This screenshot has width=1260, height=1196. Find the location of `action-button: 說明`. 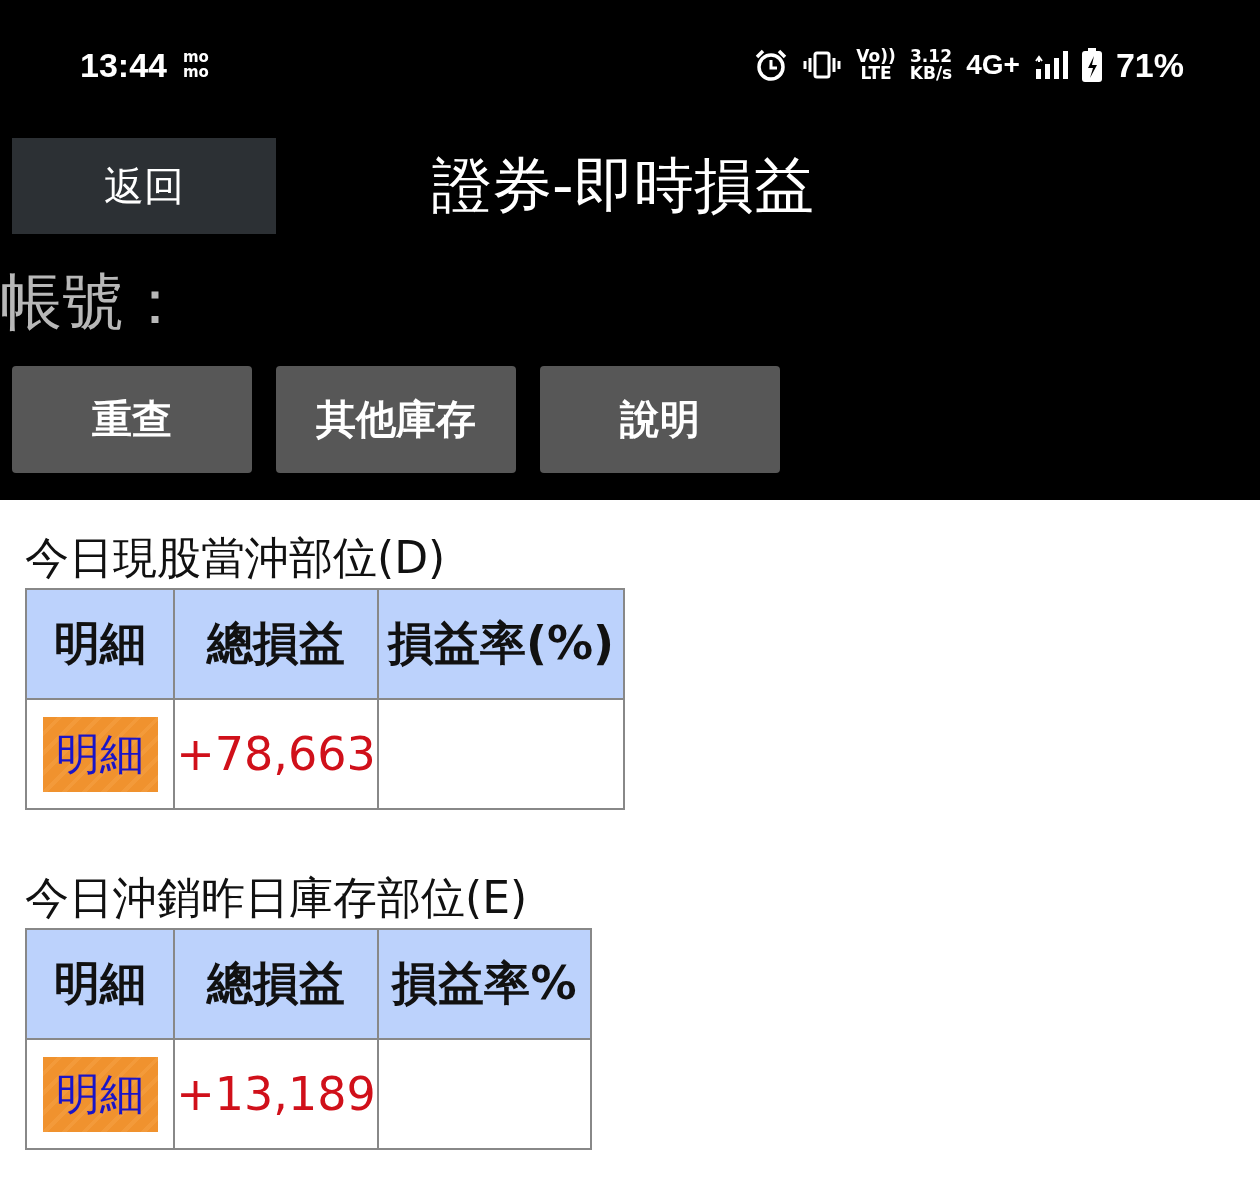

action-button: 說明 is located at coordinates (660, 419).